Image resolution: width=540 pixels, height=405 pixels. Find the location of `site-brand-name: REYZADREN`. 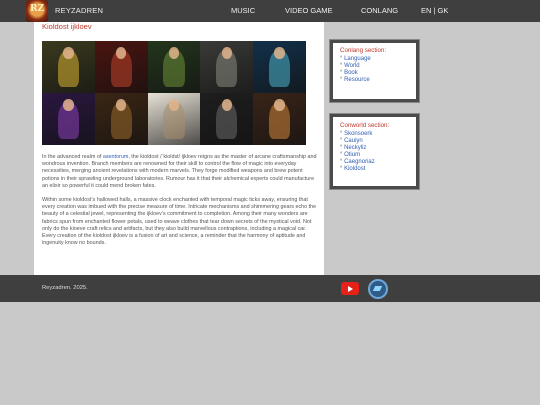

site-brand-name: REYZADREN is located at coordinates (79, 10).